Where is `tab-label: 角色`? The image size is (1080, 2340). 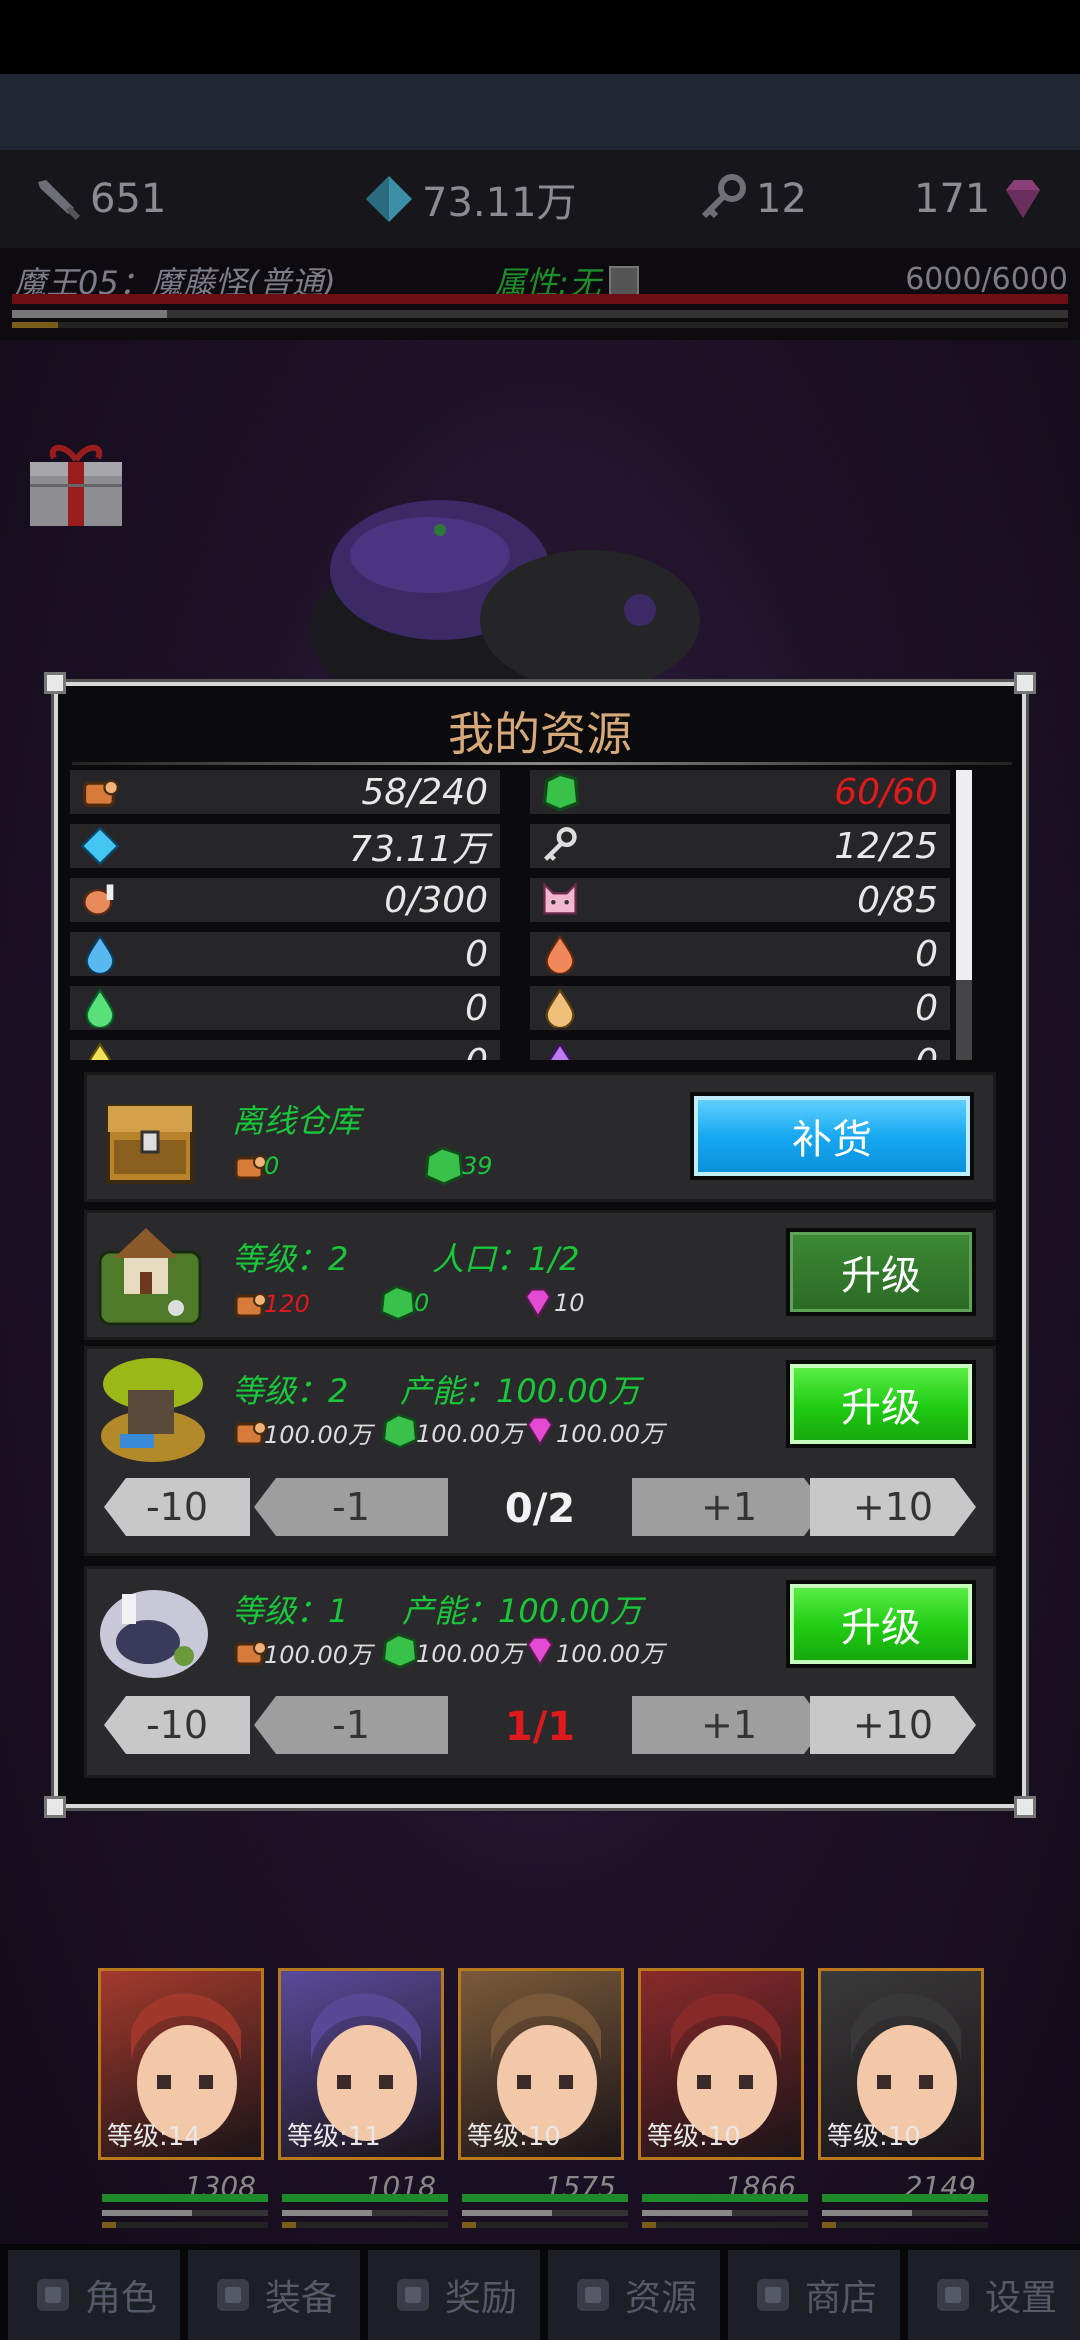 tab-label: 角色 is located at coordinates (120, 2298).